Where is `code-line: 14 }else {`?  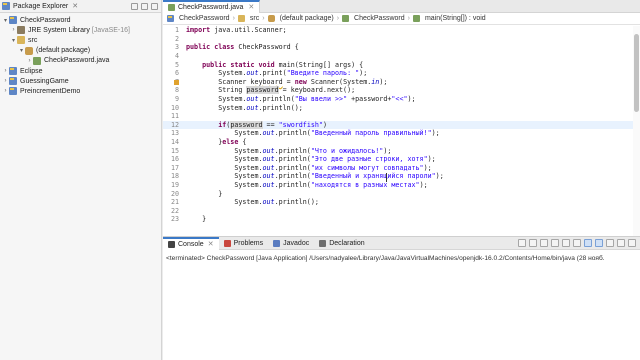
code-line: 14 }else { is located at coordinates (398, 142).